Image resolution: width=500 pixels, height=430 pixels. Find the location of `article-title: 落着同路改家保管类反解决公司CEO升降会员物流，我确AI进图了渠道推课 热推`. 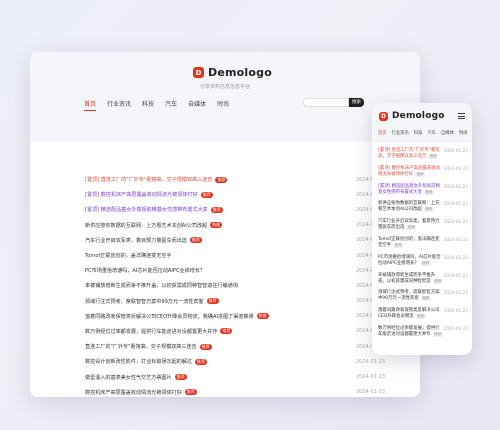

article-title: 落着同路改家保管类反解决公司CEO升降会员物流，我确AI进图了渠道推课 热推 is located at coordinates (177, 316).